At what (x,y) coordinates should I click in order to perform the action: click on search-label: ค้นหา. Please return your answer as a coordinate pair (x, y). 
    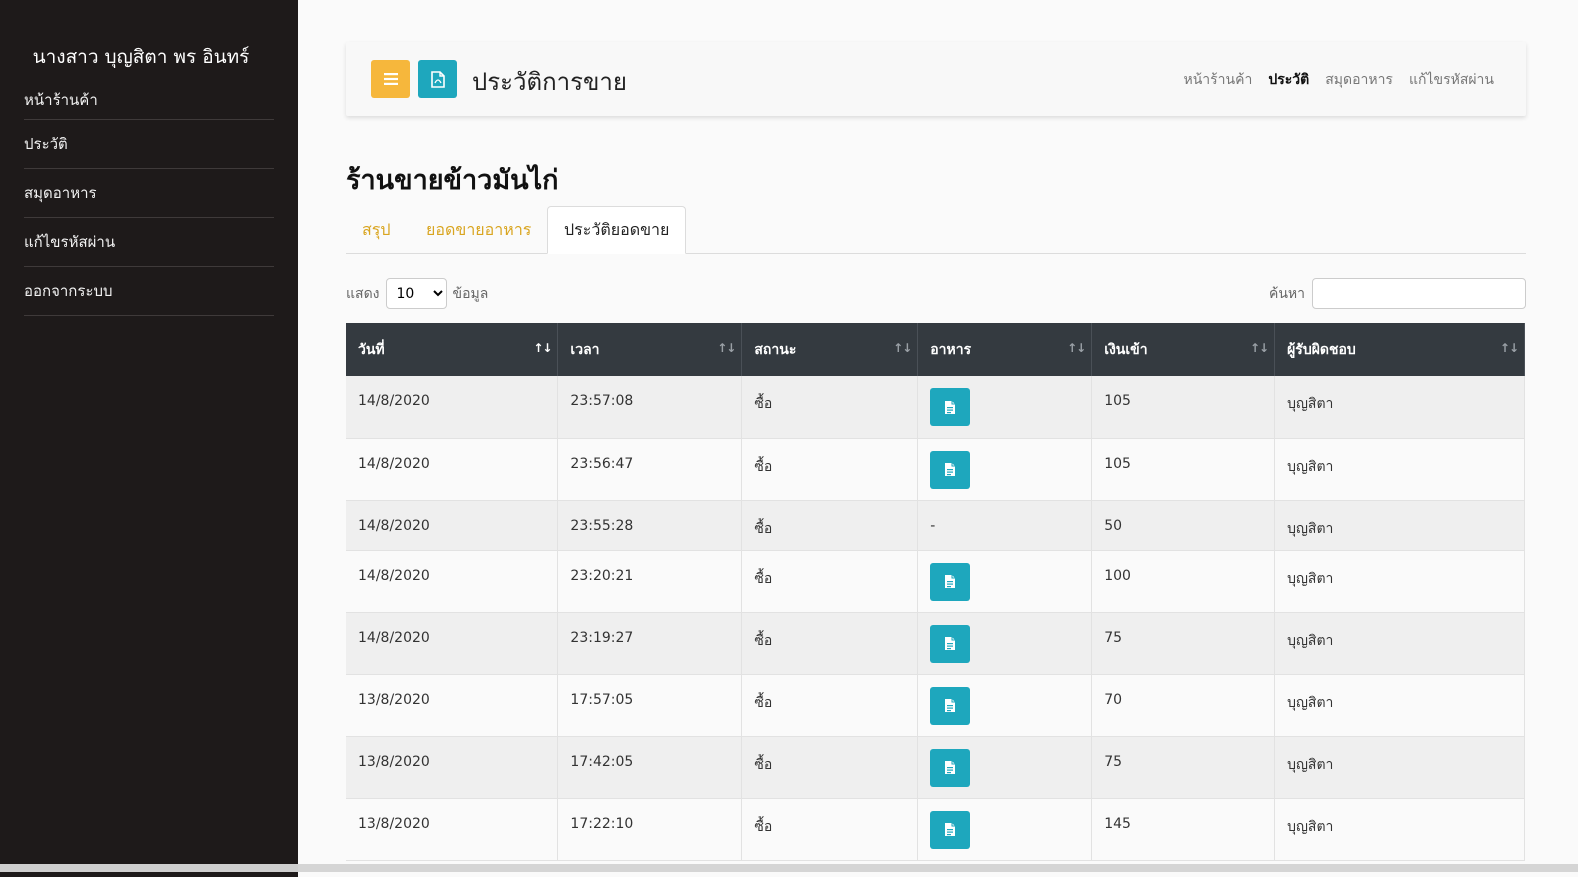
    Looking at the image, I should click on (1286, 293).